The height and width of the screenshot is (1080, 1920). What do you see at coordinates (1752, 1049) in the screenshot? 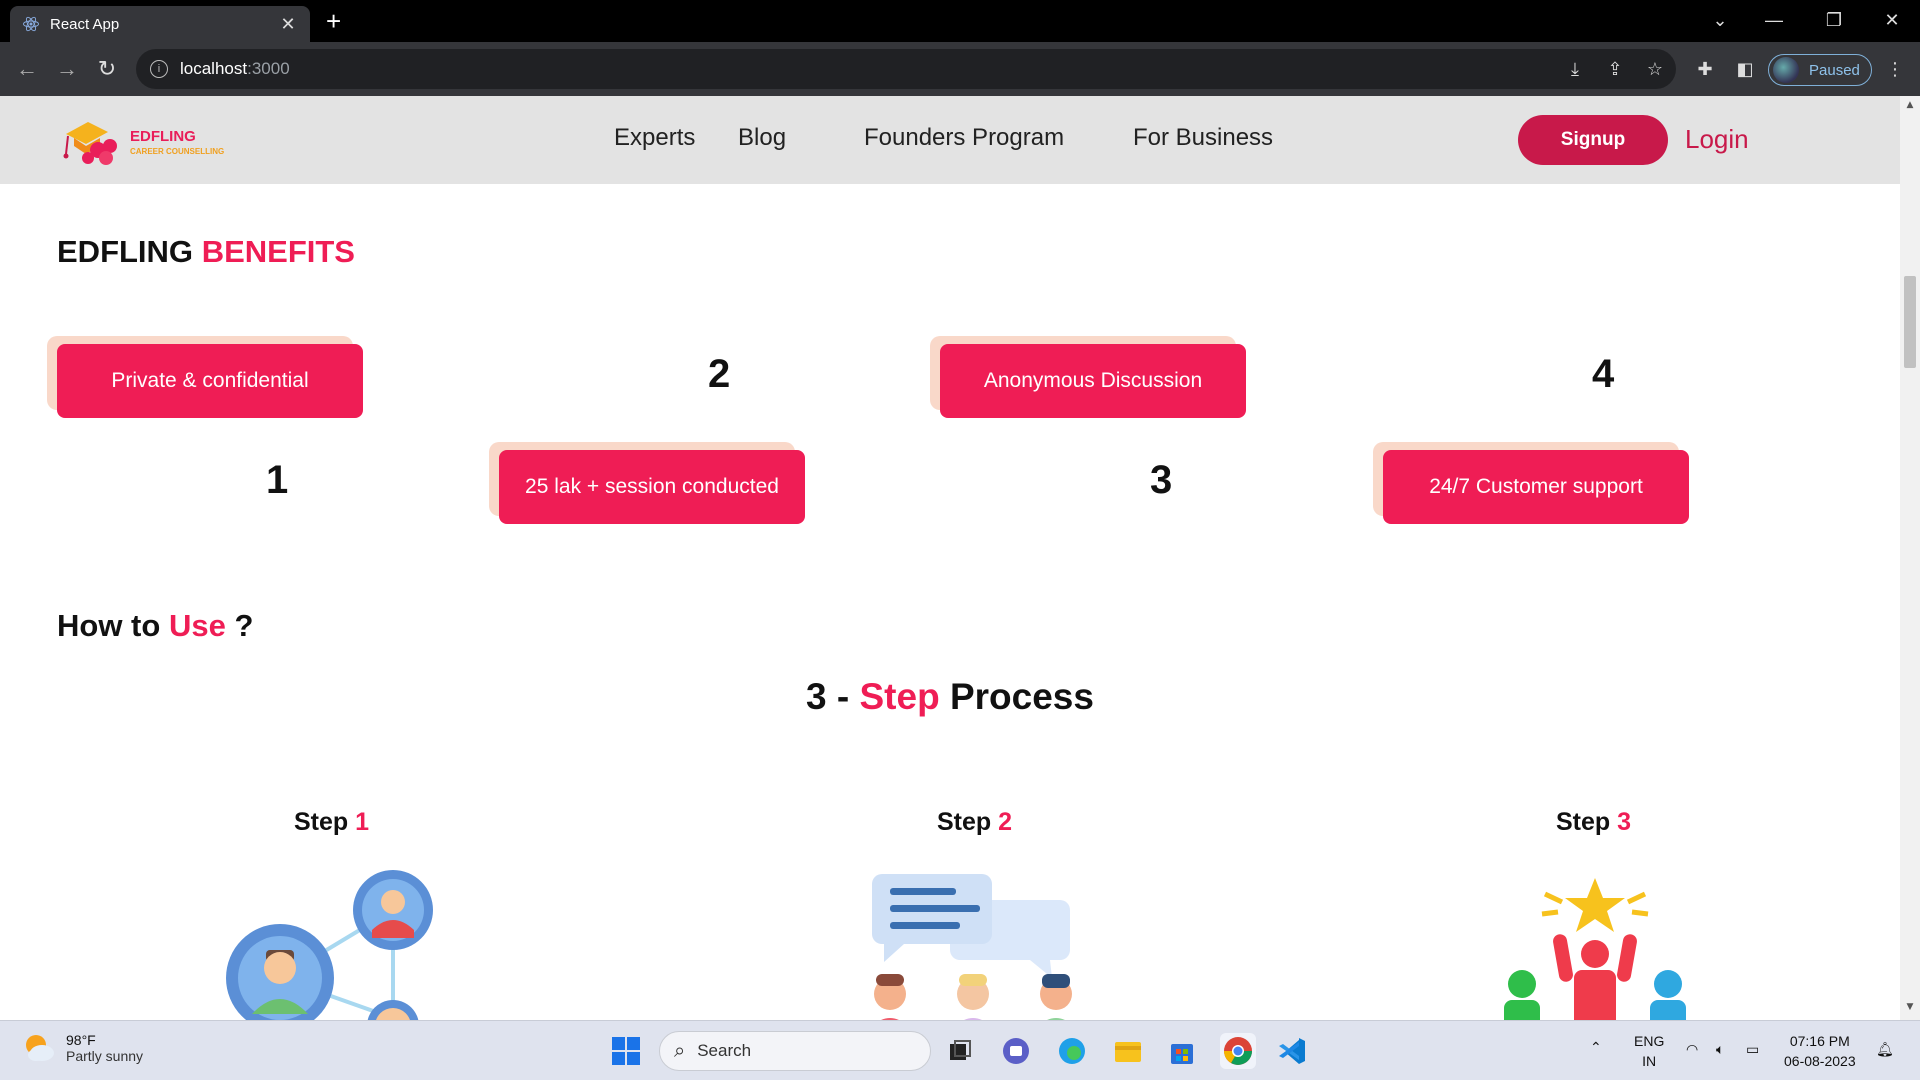
I see `battery-icon: ▭` at bounding box center [1752, 1049].